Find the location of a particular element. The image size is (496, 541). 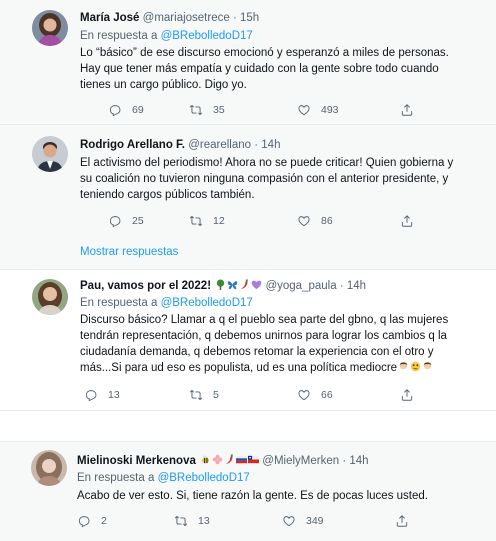

tweet-header: Rodrigo Arellano F. @rearellano · 14h is located at coordinates (180, 145).